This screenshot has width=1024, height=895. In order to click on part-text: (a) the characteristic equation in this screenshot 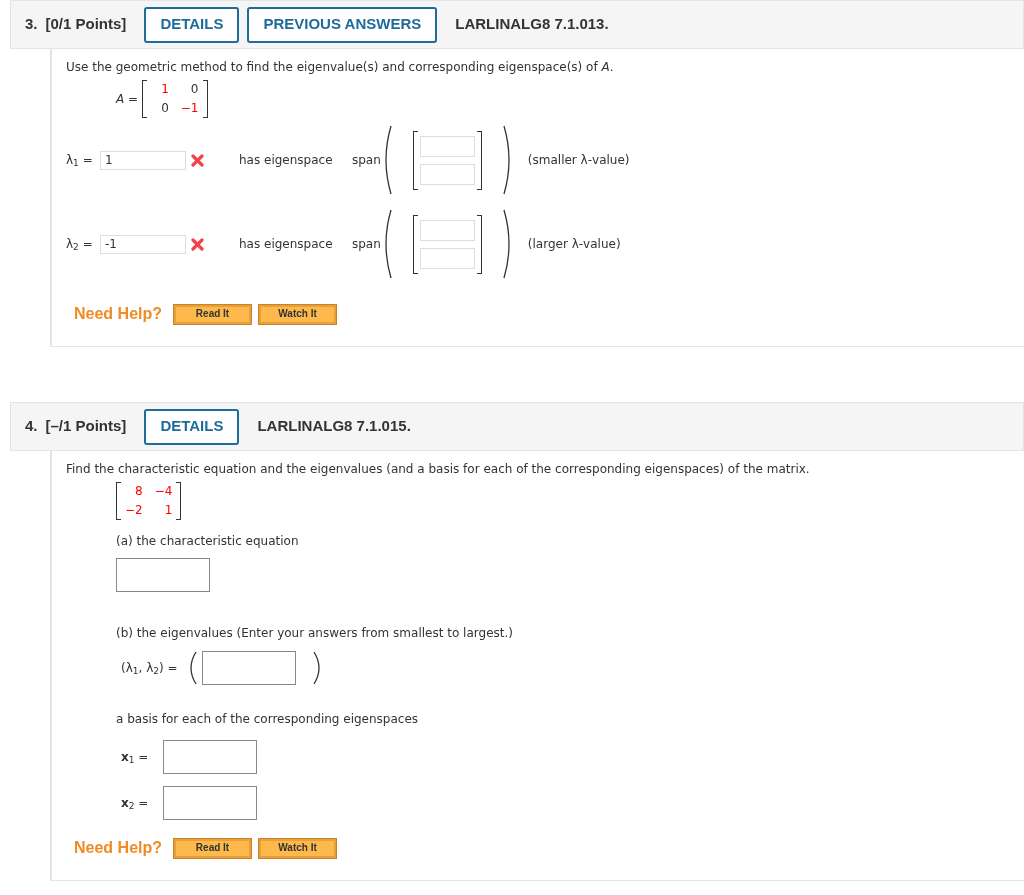, I will do `click(207, 541)`.